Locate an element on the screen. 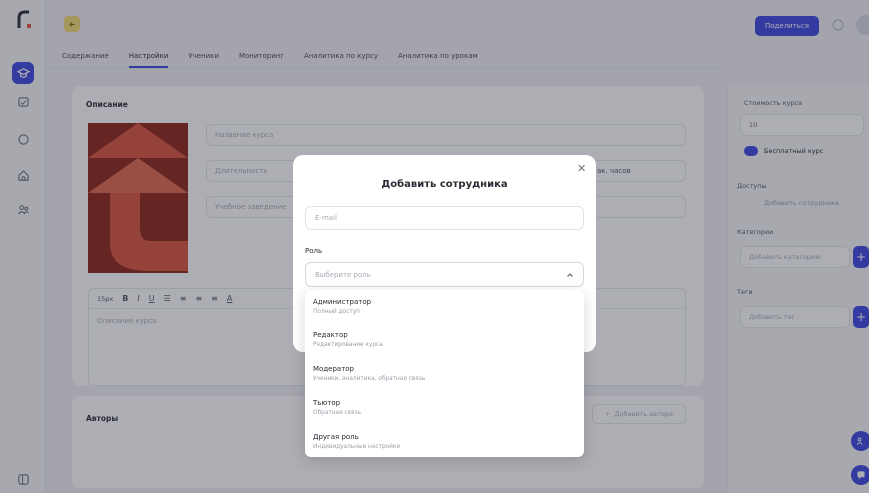 The width and height of the screenshot is (869, 493). role-option-name: Редактор is located at coordinates (330, 335).